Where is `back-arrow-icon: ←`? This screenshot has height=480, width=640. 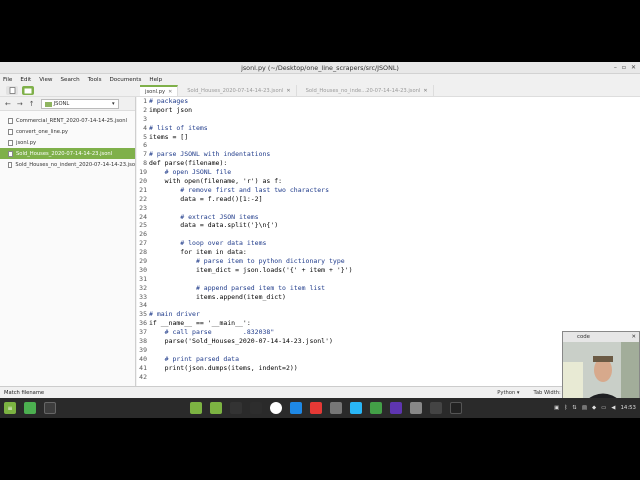 back-arrow-icon: ← is located at coordinates (8, 104).